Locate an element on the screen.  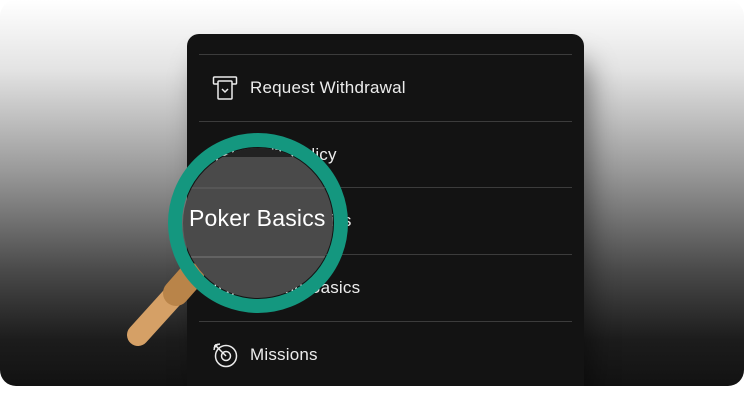
chip-icon is located at coordinates (225, 288).